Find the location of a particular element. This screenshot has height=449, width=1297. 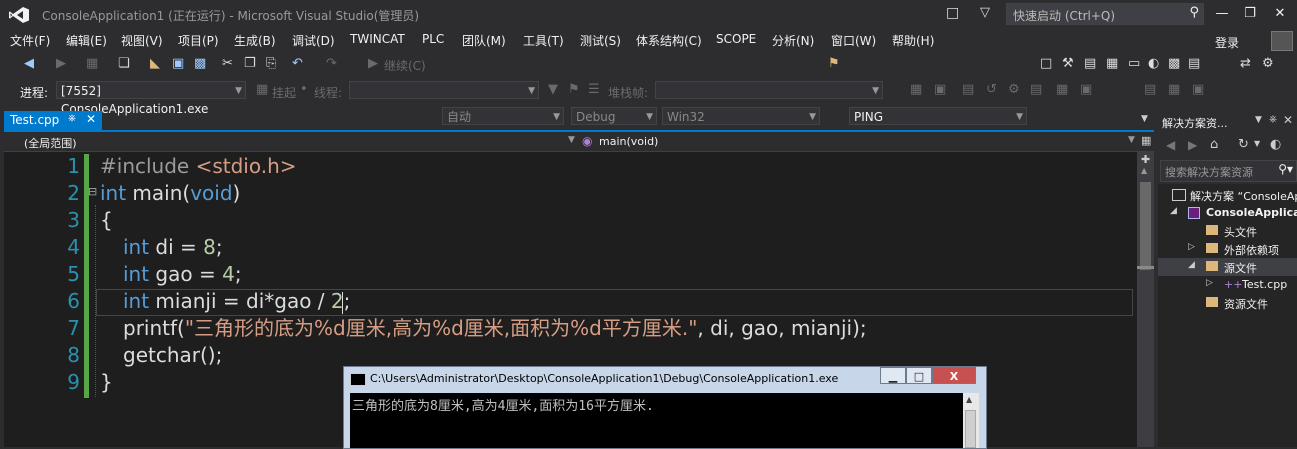

menu-twincat: TWINCAT is located at coordinates (377, 39).